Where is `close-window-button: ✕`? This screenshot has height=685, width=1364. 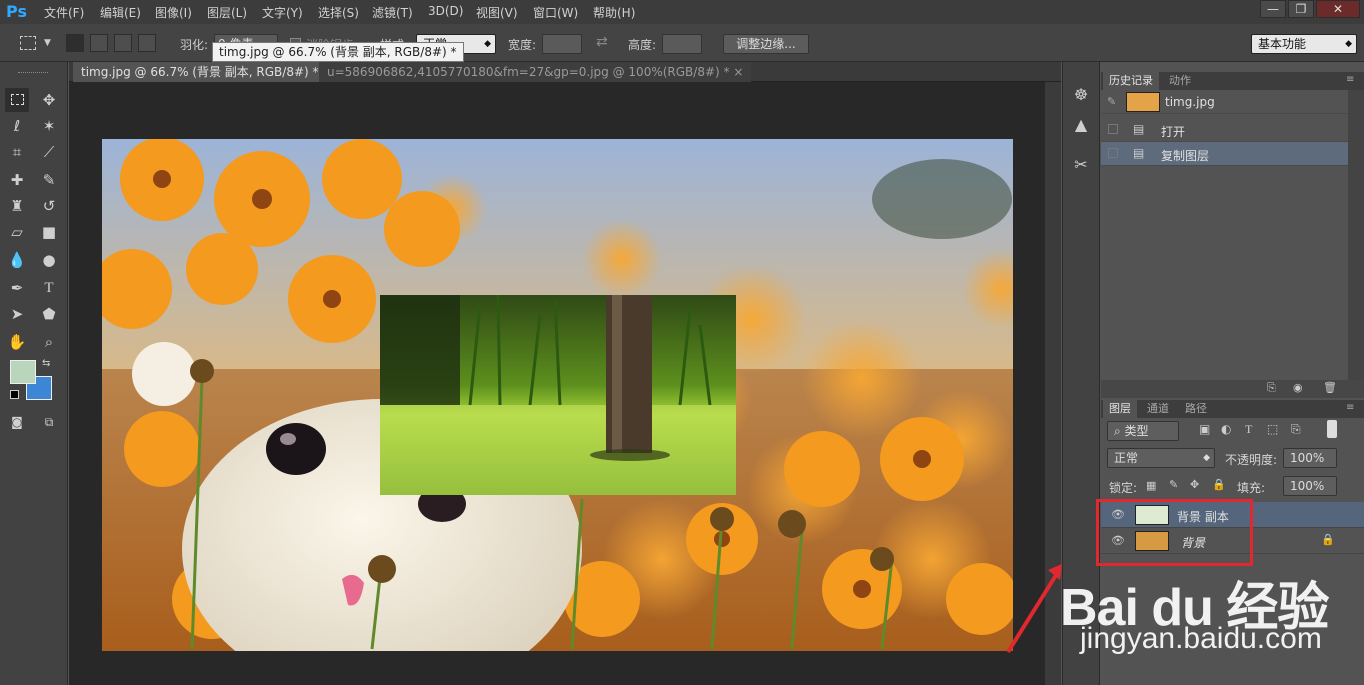 close-window-button: ✕ is located at coordinates (1338, 9).